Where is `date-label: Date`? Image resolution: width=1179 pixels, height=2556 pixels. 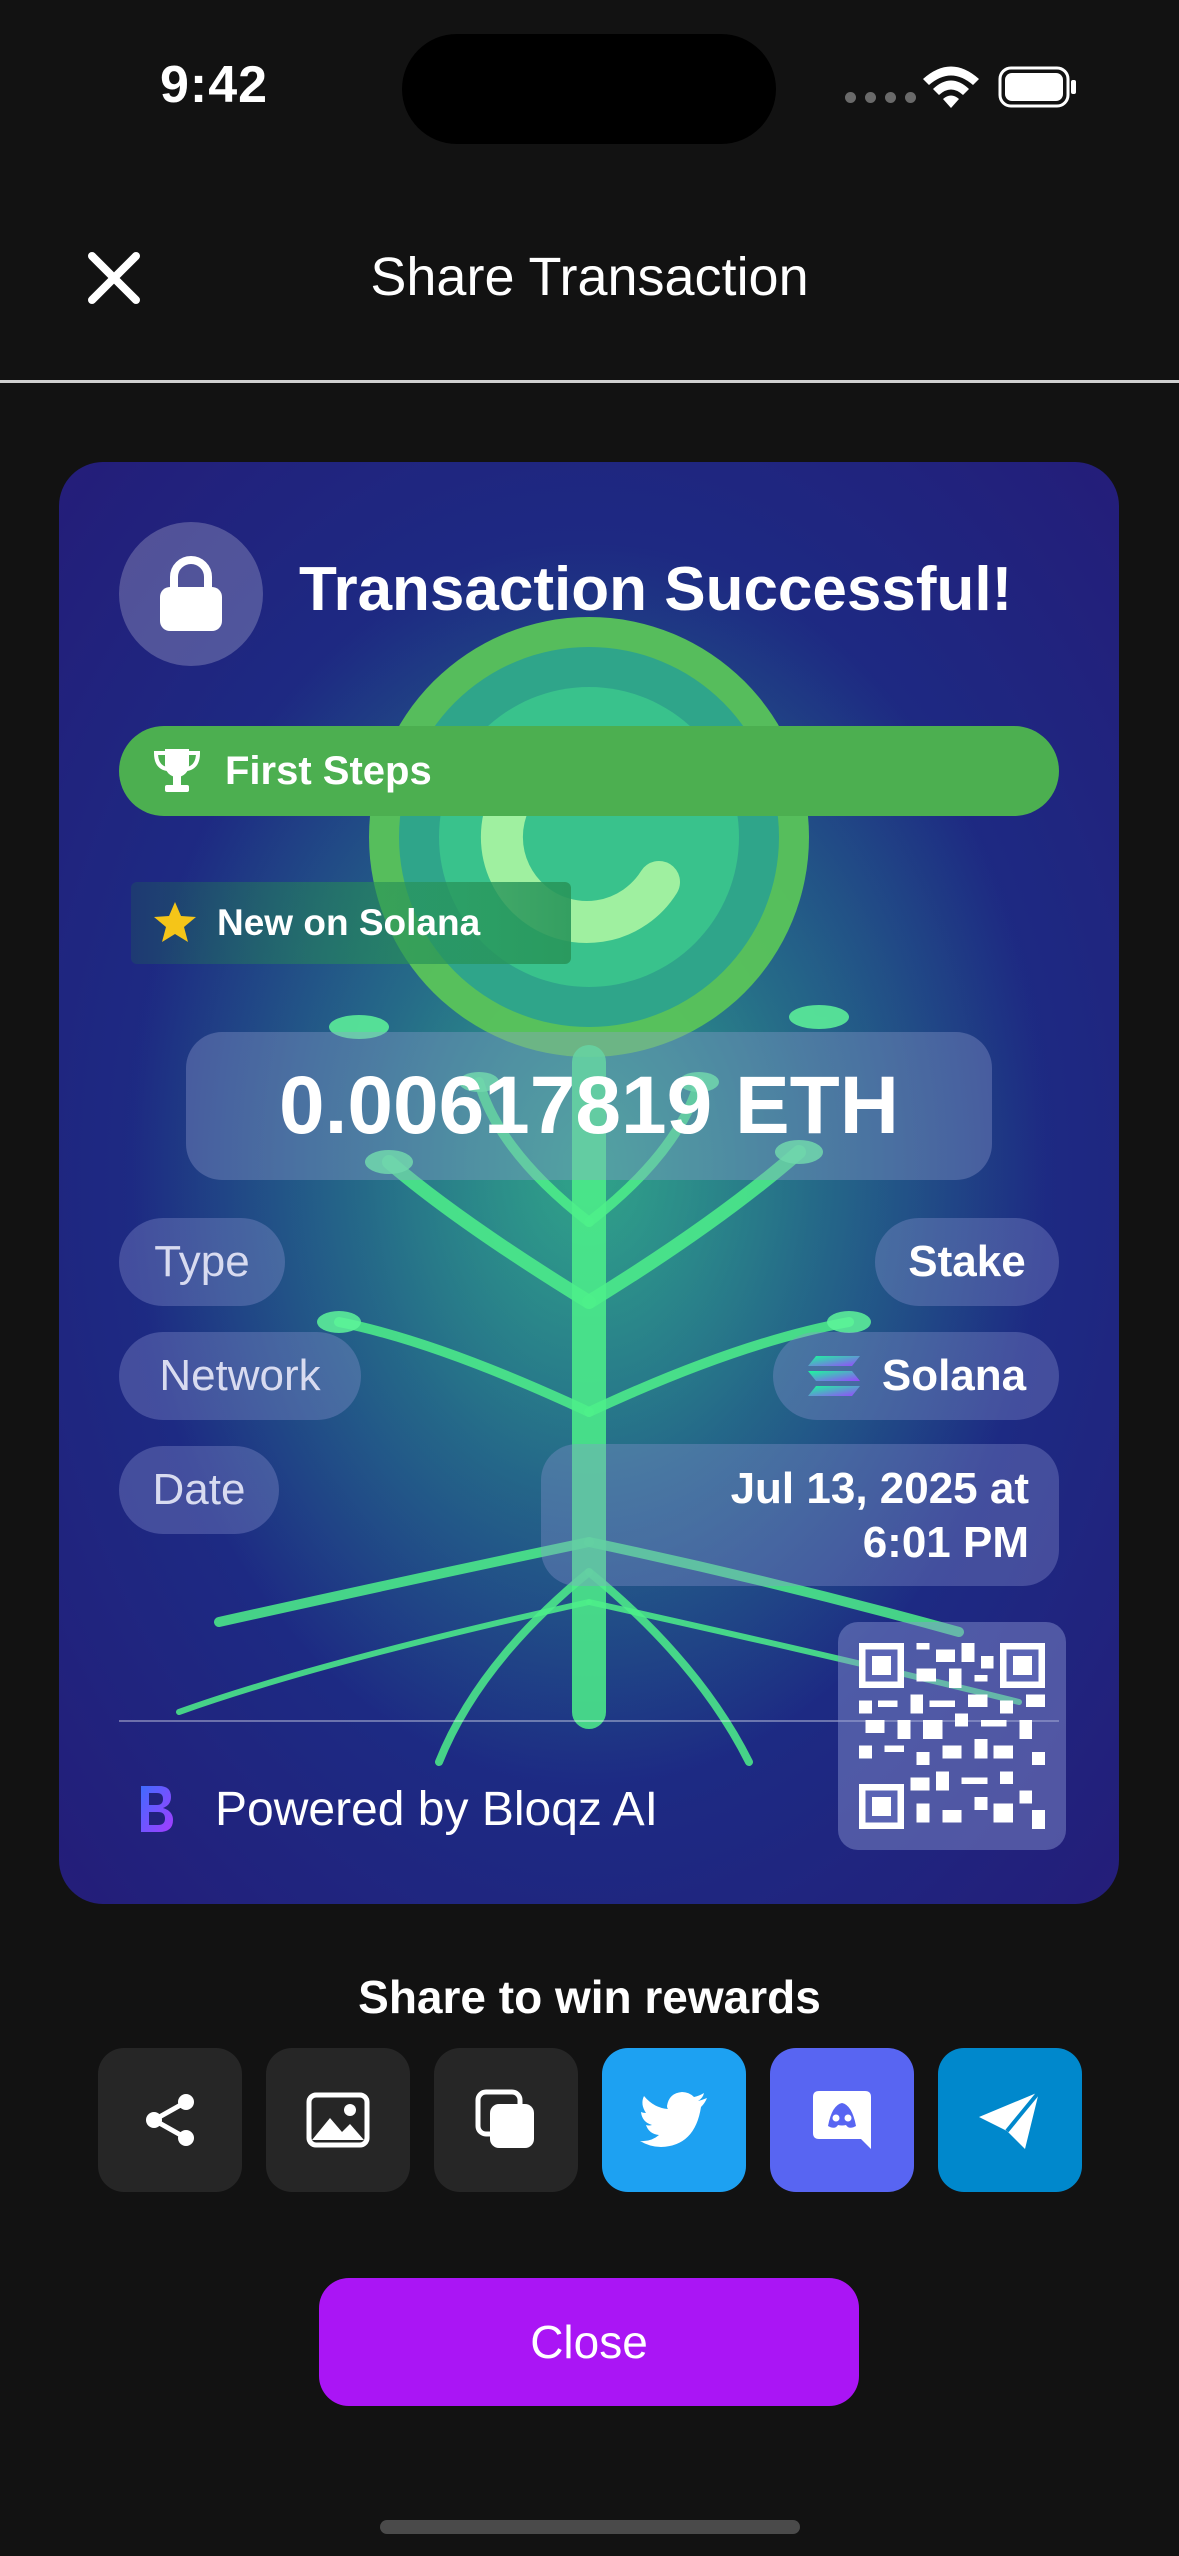 date-label: Date is located at coordinates (199, 1490).